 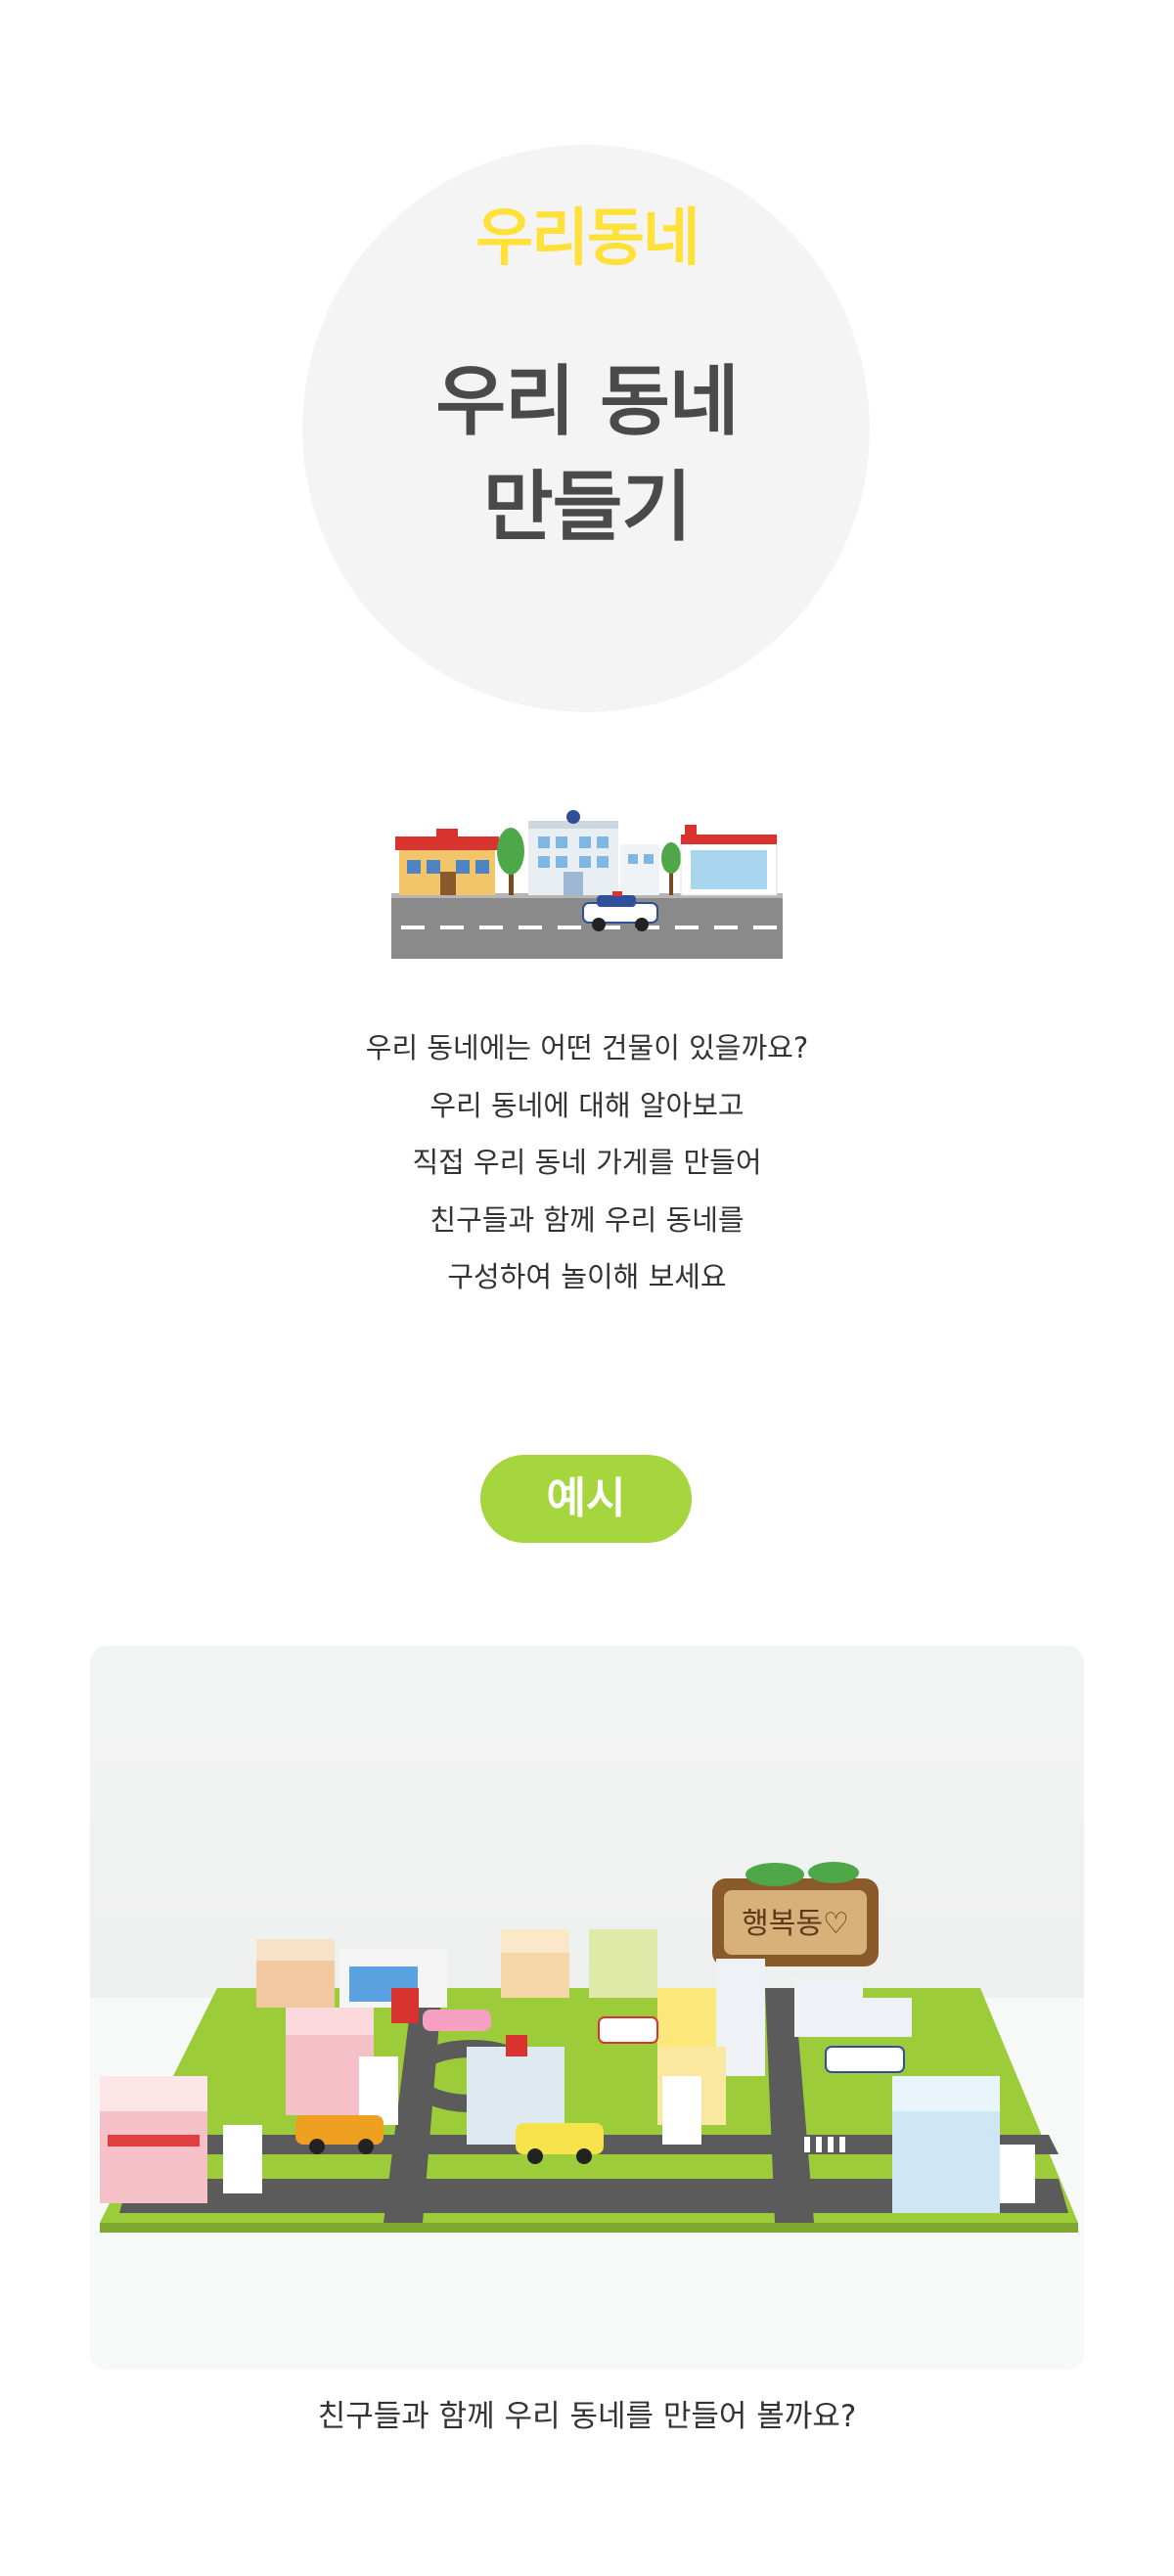 What do you see at coordinates (587, 1047) in the screenshot?
I see `intro-line: 우리 동네에는 어떤 건물이 있을까요?` at bounding box center [587, 1047].